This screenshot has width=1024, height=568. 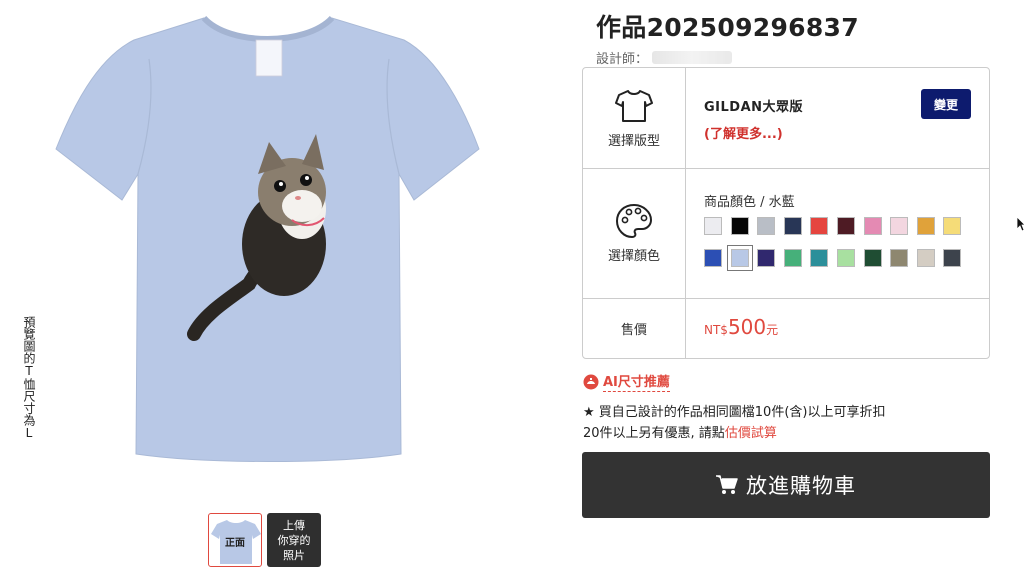 What do you see at coordinates (727, 484) in the screenshot?
I see `cart-icon` at bounding box center [727, 484].